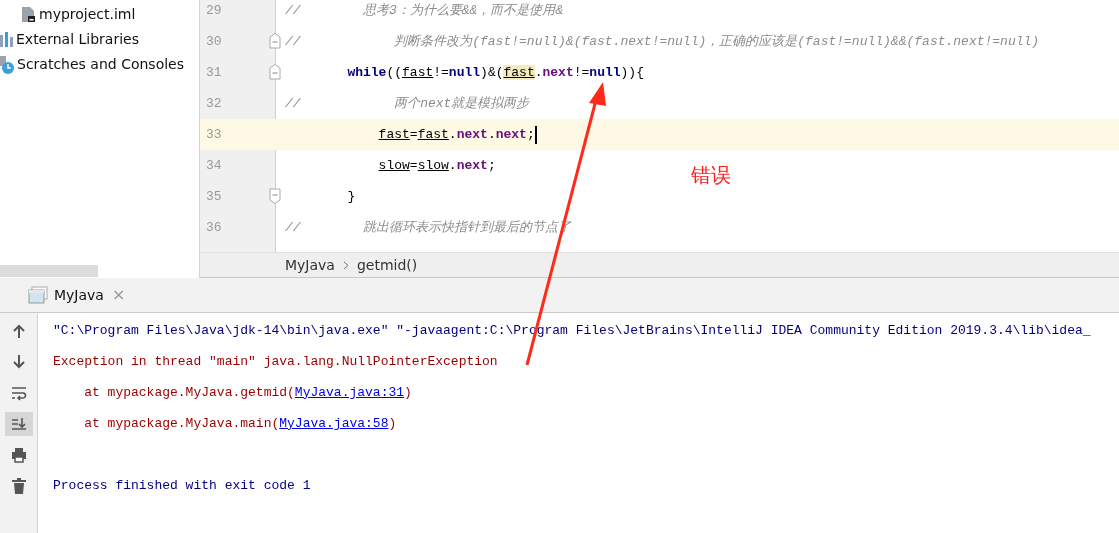 The image size is (1119, 533). Describe the element at coordinates (214, 134) in the screenshot. I see `line-number: 33` at that location.